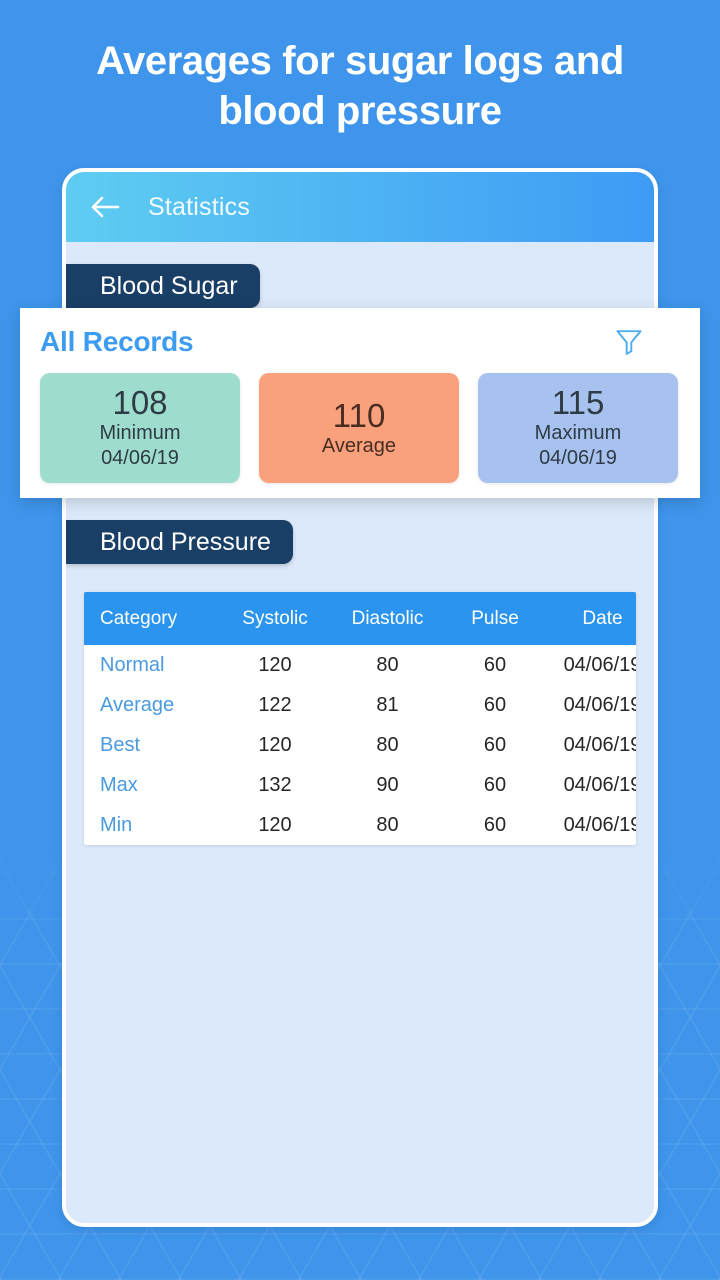  I want to click on section-header-blood-sugar: Blood Sugar, so click(163, 286).